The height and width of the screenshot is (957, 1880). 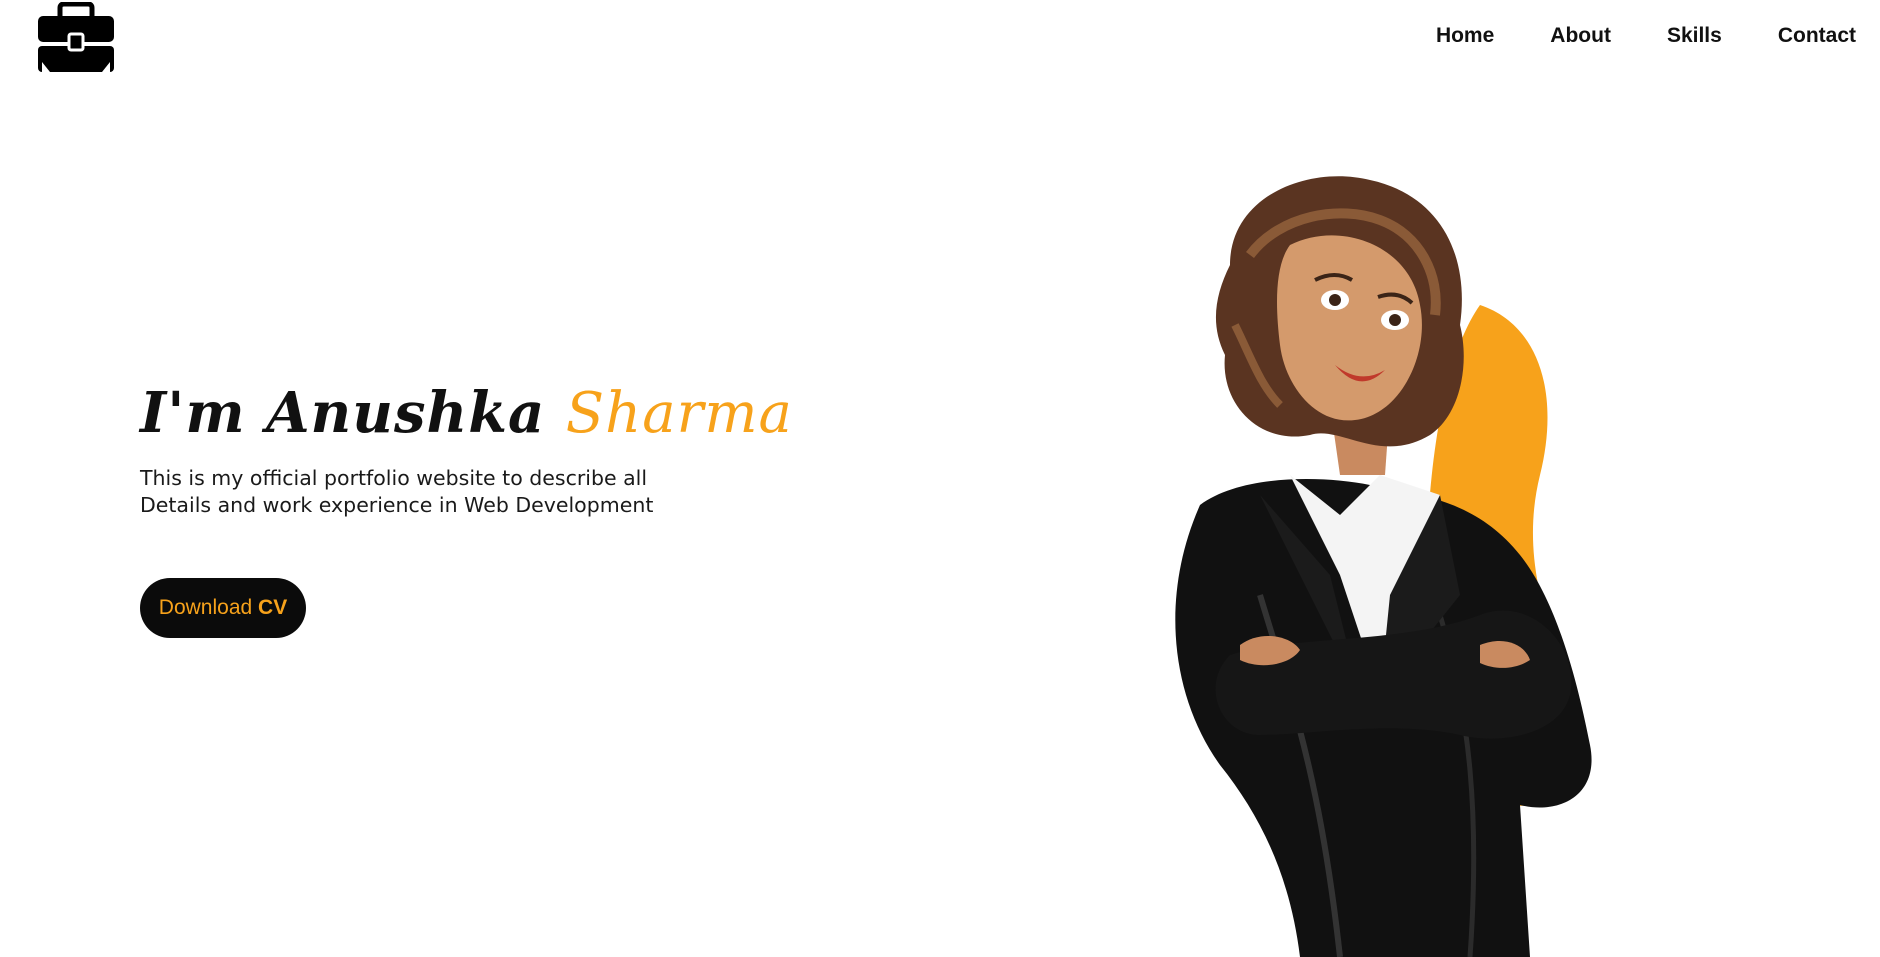 What do you see at coordinates (1618, 36) in the screenshot?
I see `main-nav: Home About Skills Contact` at bounding box center [1618, 36].